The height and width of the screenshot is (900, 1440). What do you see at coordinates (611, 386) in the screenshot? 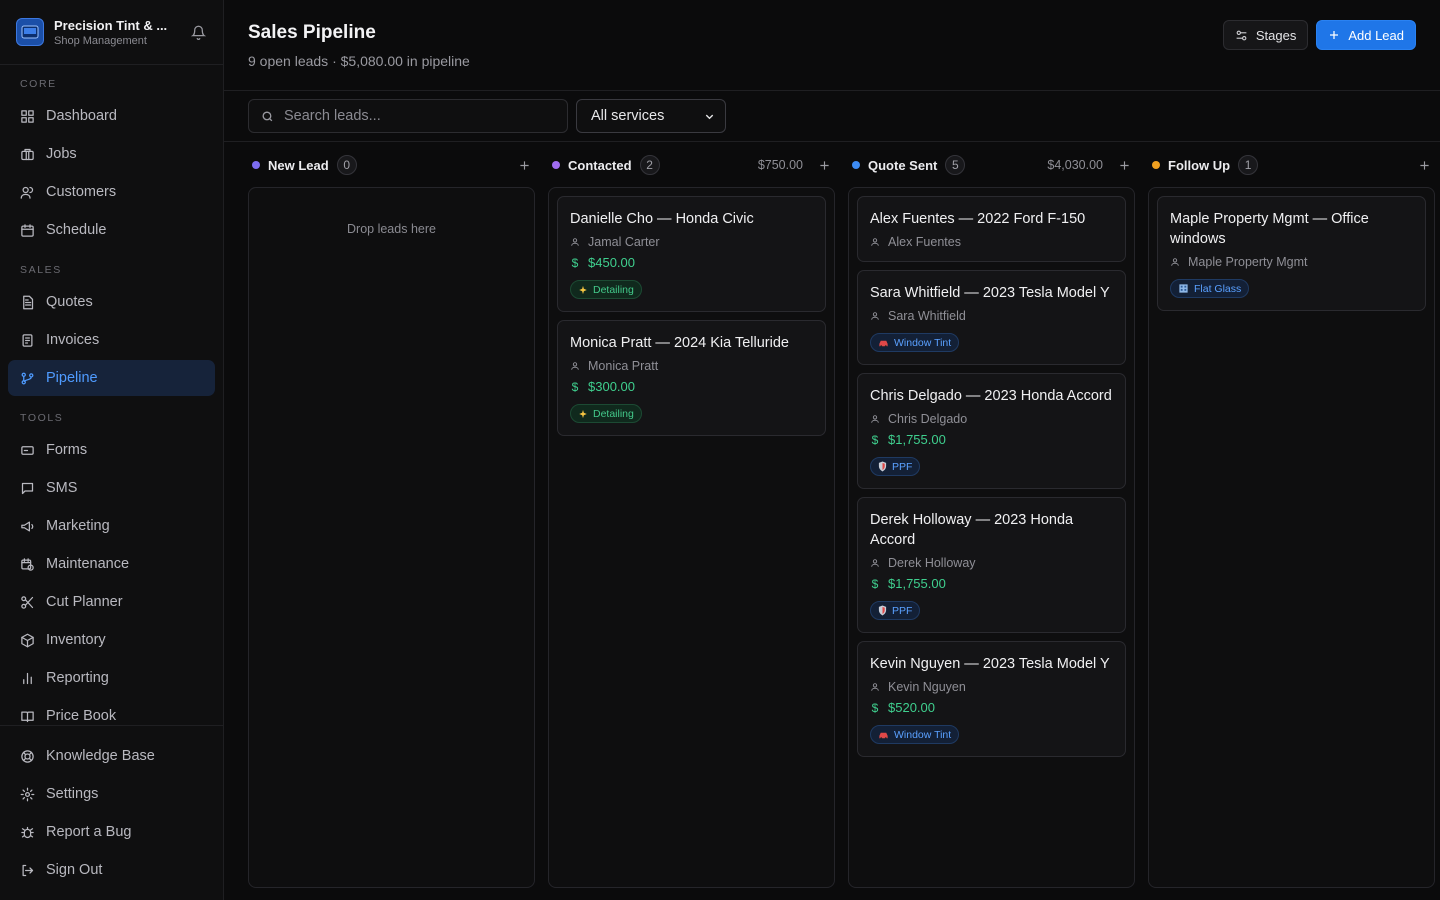
I see `lead-amount: $300.00` at bounding box center [611, 386].